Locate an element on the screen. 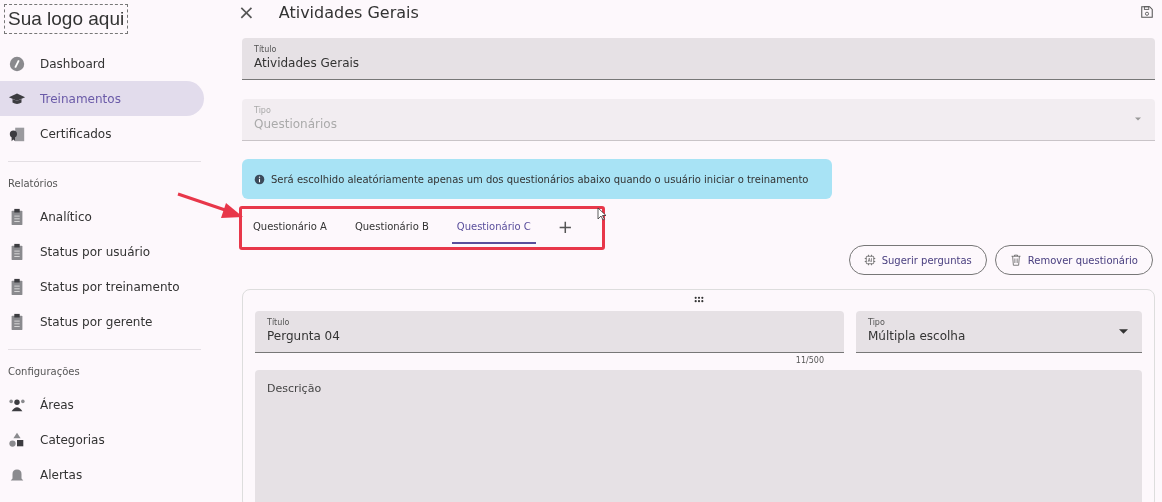 The width and height of the screenshot is (1162, 502). close-button: × is located at coordinates (246, 12).